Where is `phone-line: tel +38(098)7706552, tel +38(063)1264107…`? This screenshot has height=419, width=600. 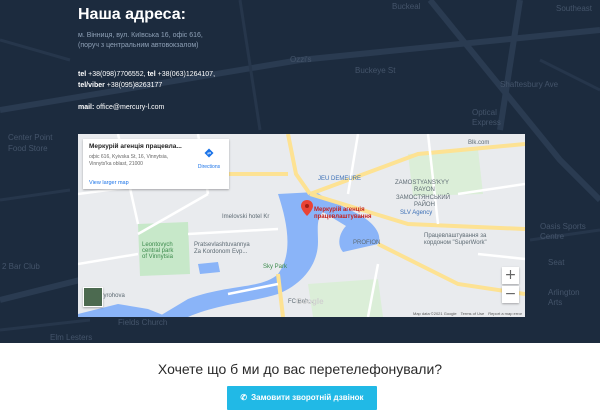
phone-line: tel +38(098)7706552, tel +38(063)1264107… is located at coordinates (146, 74).